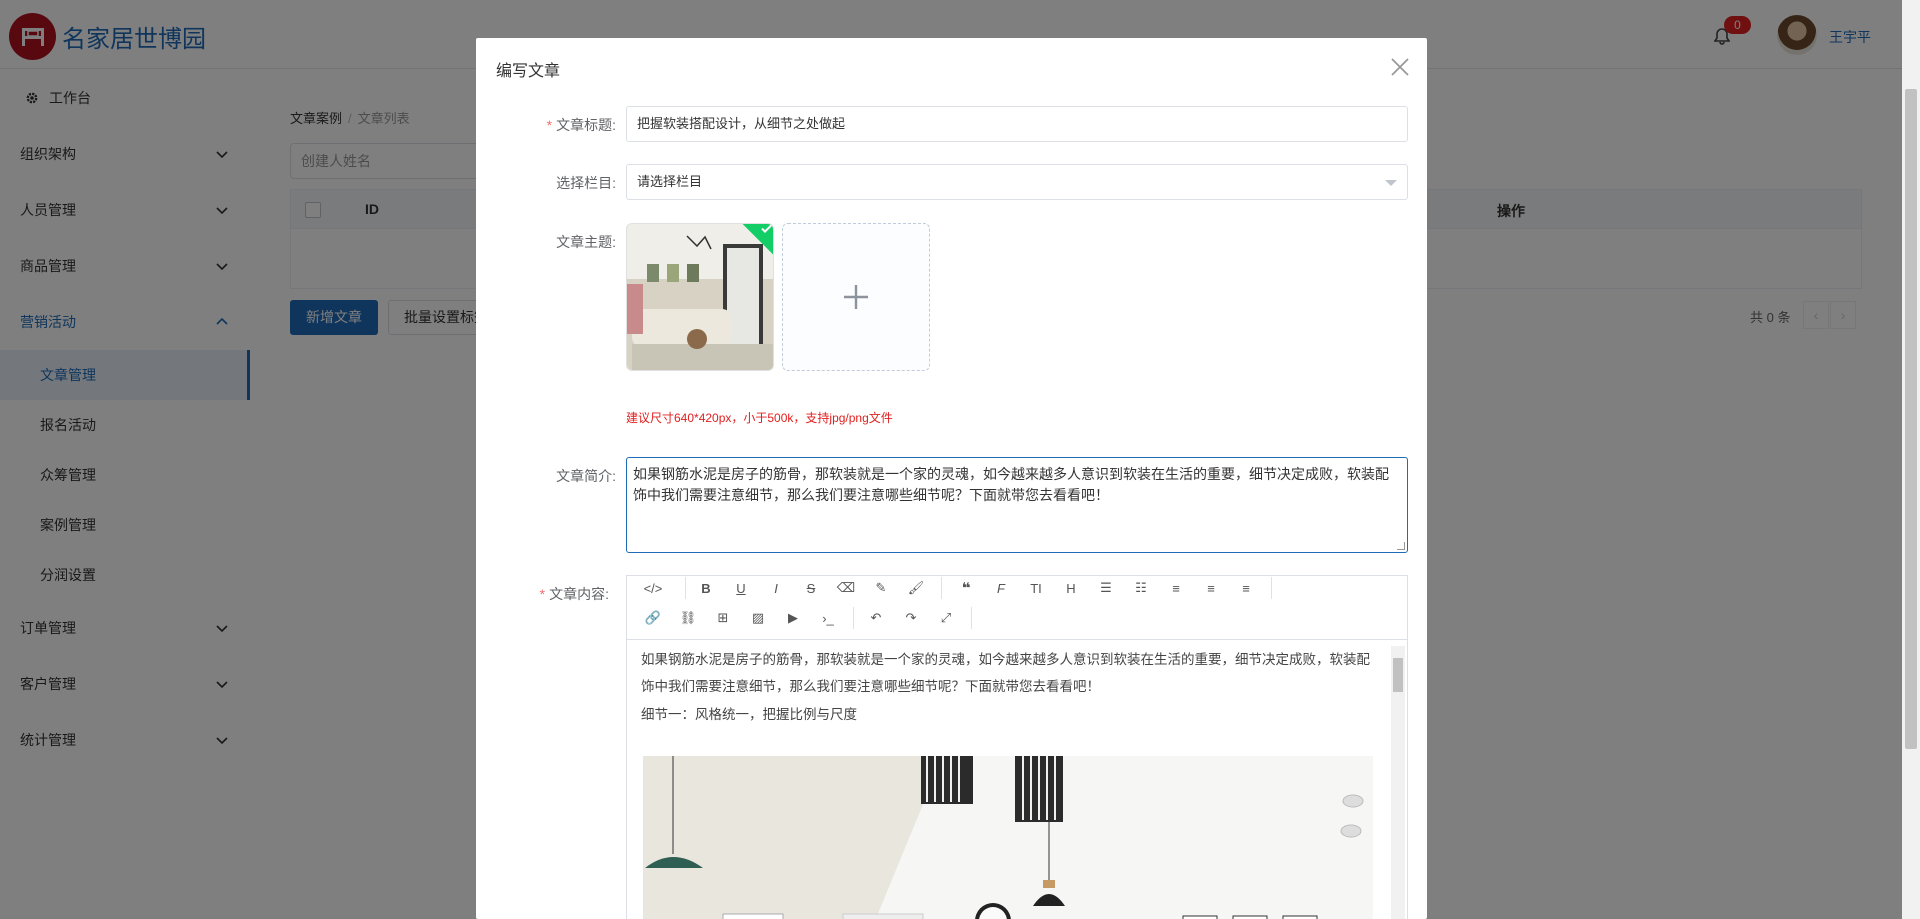  Describe the element at coordinates (579, 594) in the screenshot. I see `content-label-text: 文章内容:` at that location.